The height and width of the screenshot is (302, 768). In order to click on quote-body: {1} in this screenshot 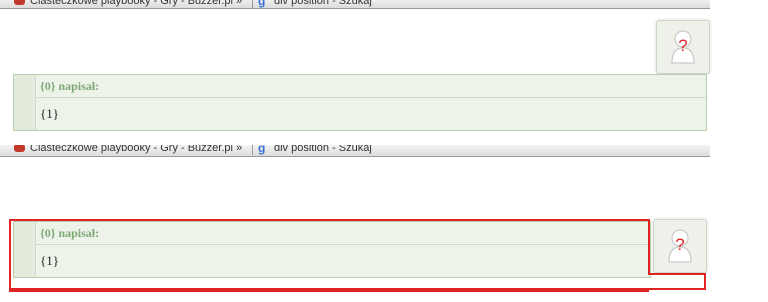, I will do `click(49, 113)`.